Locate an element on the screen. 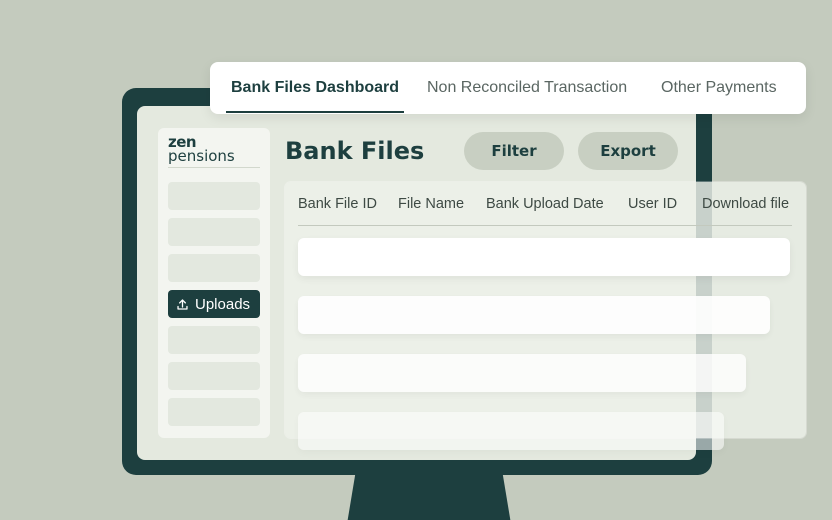 The width and height of the screenshot is (832, 520). sidebar-item-label: Uploads is located at coordinates (223, 304).